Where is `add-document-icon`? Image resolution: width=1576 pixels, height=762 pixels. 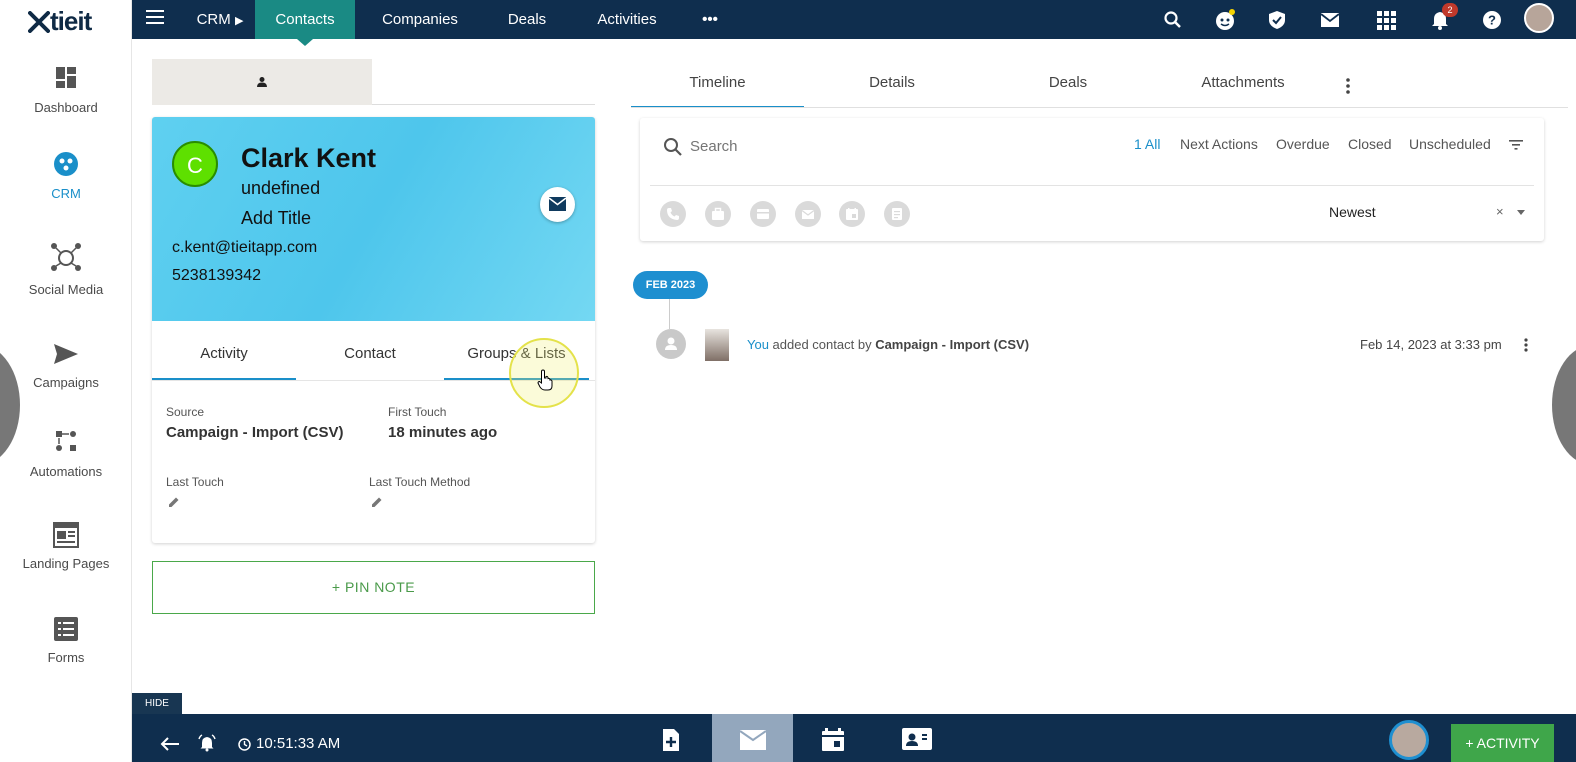 add-document-icon is located at coordinates (671, 740).